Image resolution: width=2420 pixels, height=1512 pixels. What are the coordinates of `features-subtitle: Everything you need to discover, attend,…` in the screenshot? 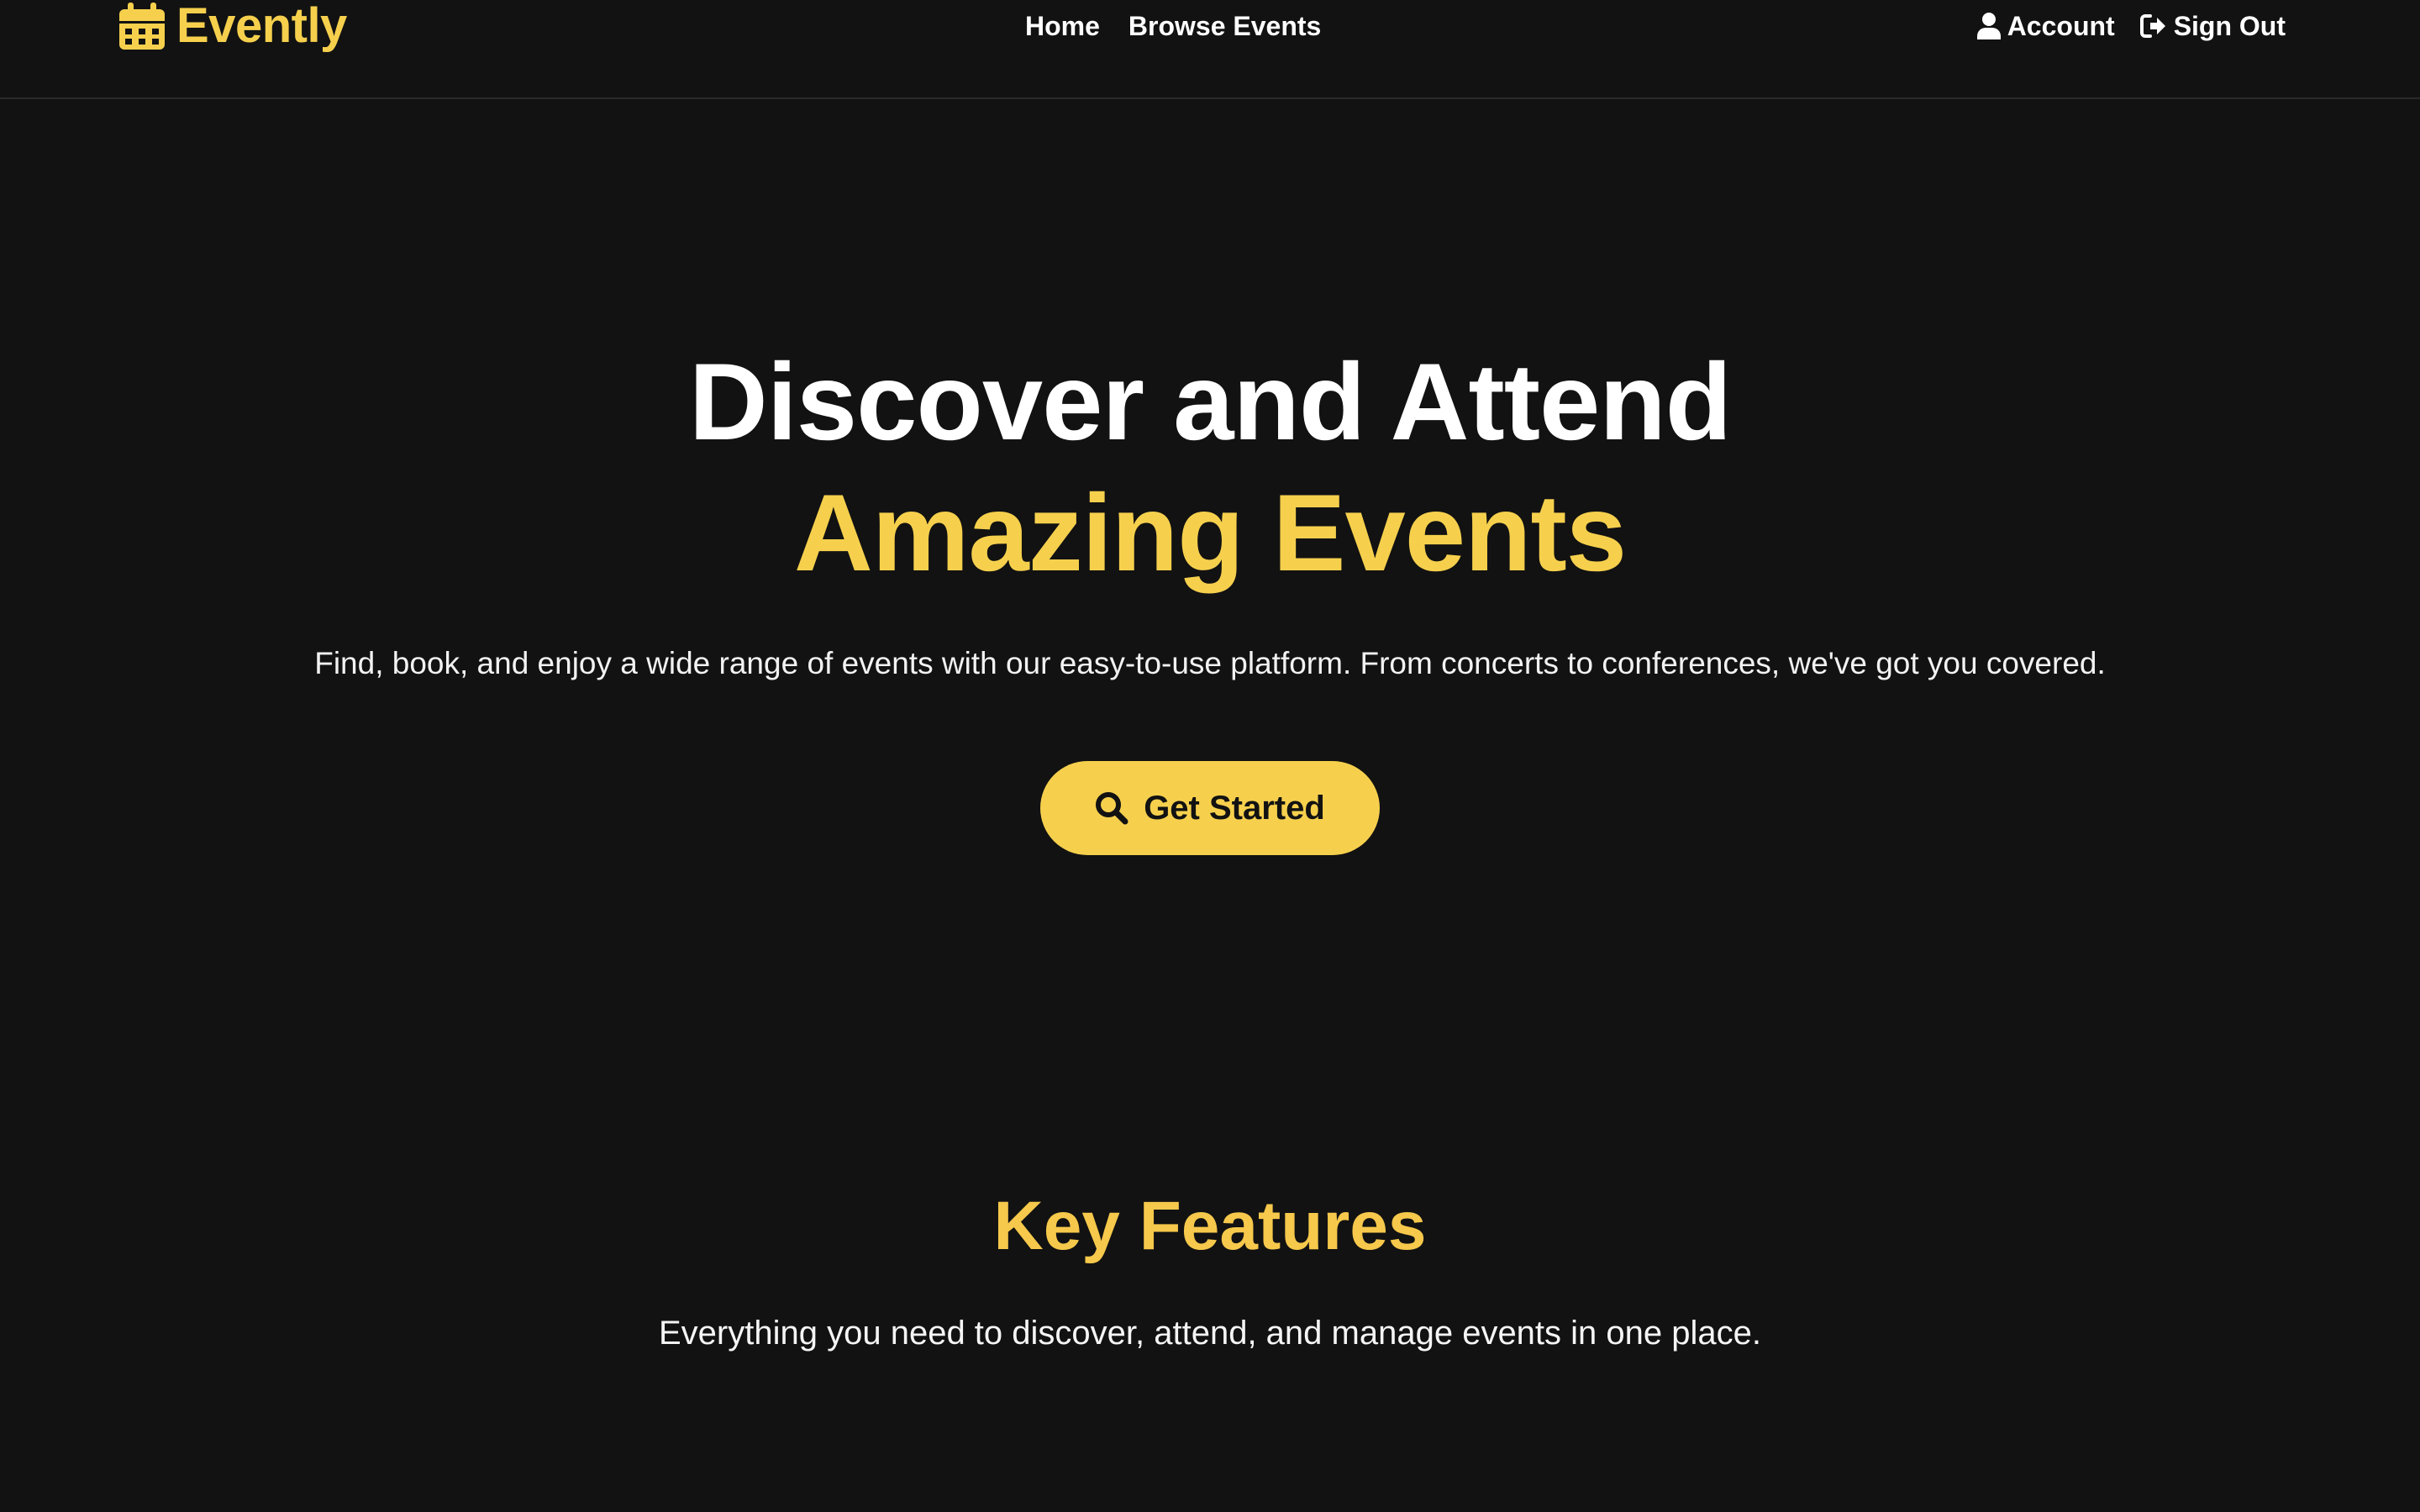 It's located at (1210, 1333).